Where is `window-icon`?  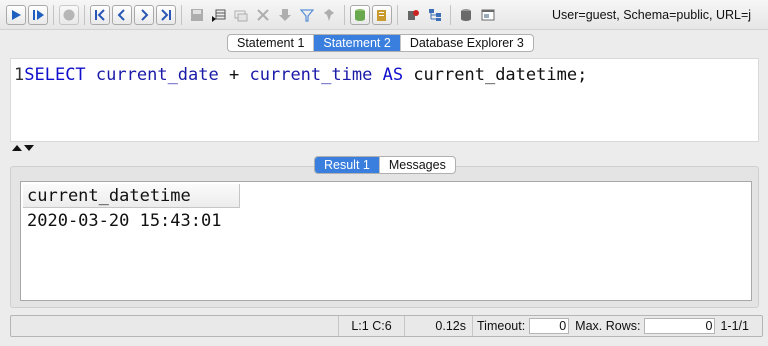
window-icon is located at coordinates (488, 15).